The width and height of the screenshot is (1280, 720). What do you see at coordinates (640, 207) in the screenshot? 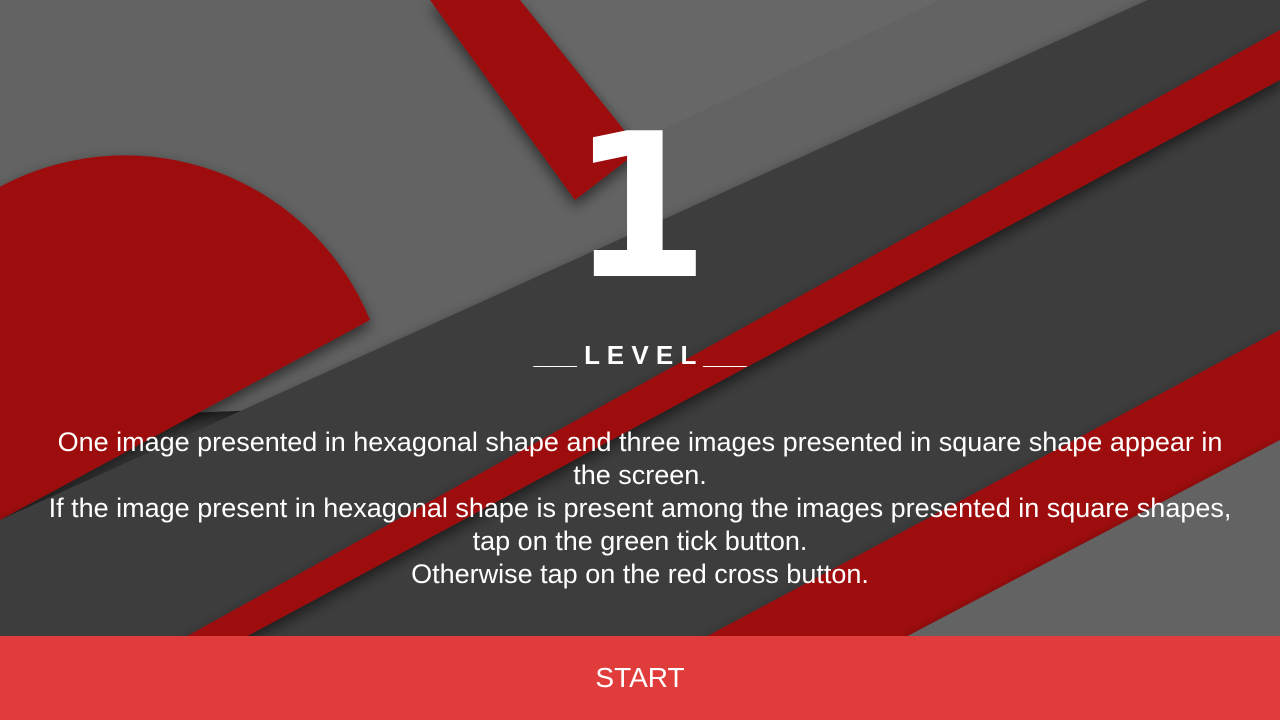
I see `level-number: 1` at bounding box center [640, 207].